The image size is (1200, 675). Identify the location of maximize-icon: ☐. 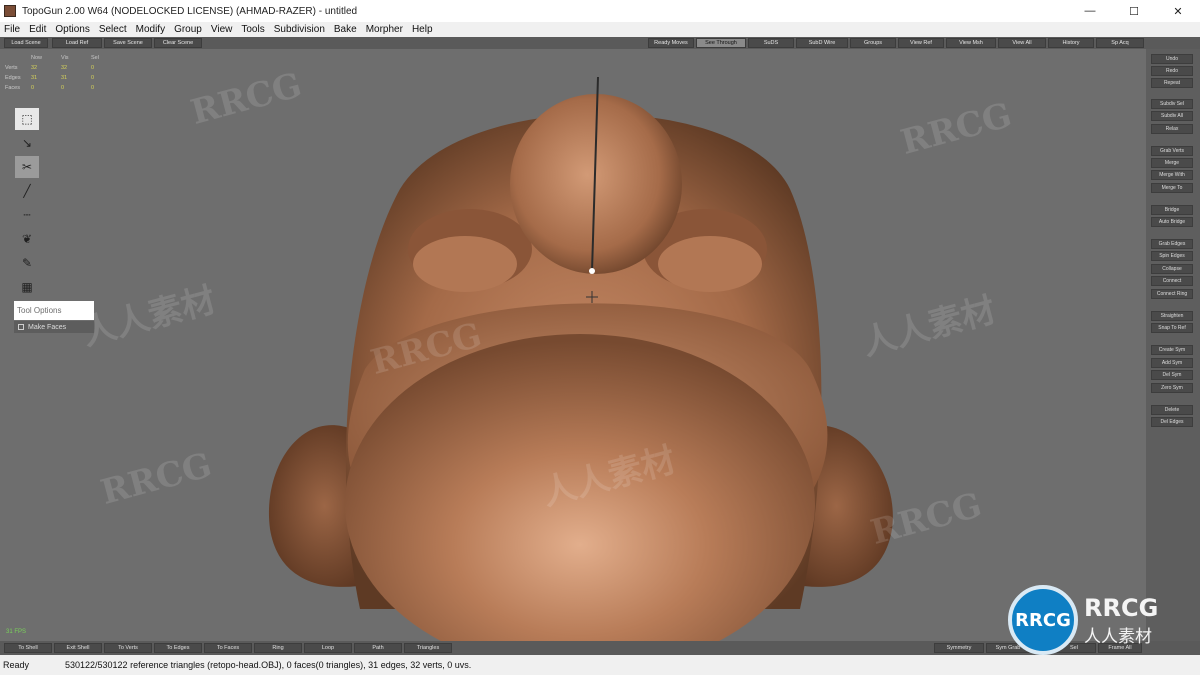
(1134, 11).